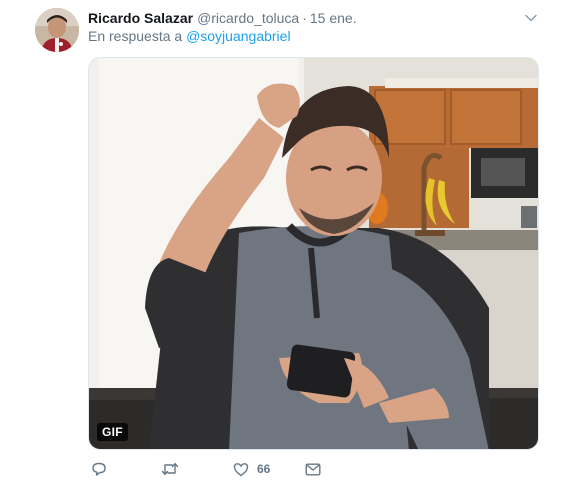 This screenshot has height=485, width=573. I want to click on chevron-down-icon, so click(531, 18).